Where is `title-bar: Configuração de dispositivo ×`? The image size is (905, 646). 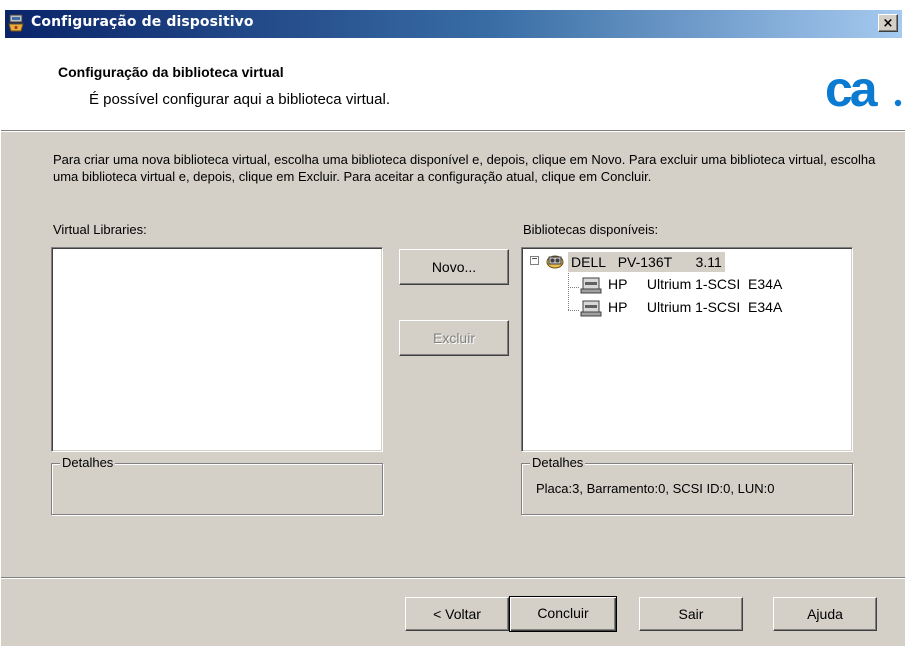 title-bar: Configuração de dispositivo × is located at coordinates (453, 23).